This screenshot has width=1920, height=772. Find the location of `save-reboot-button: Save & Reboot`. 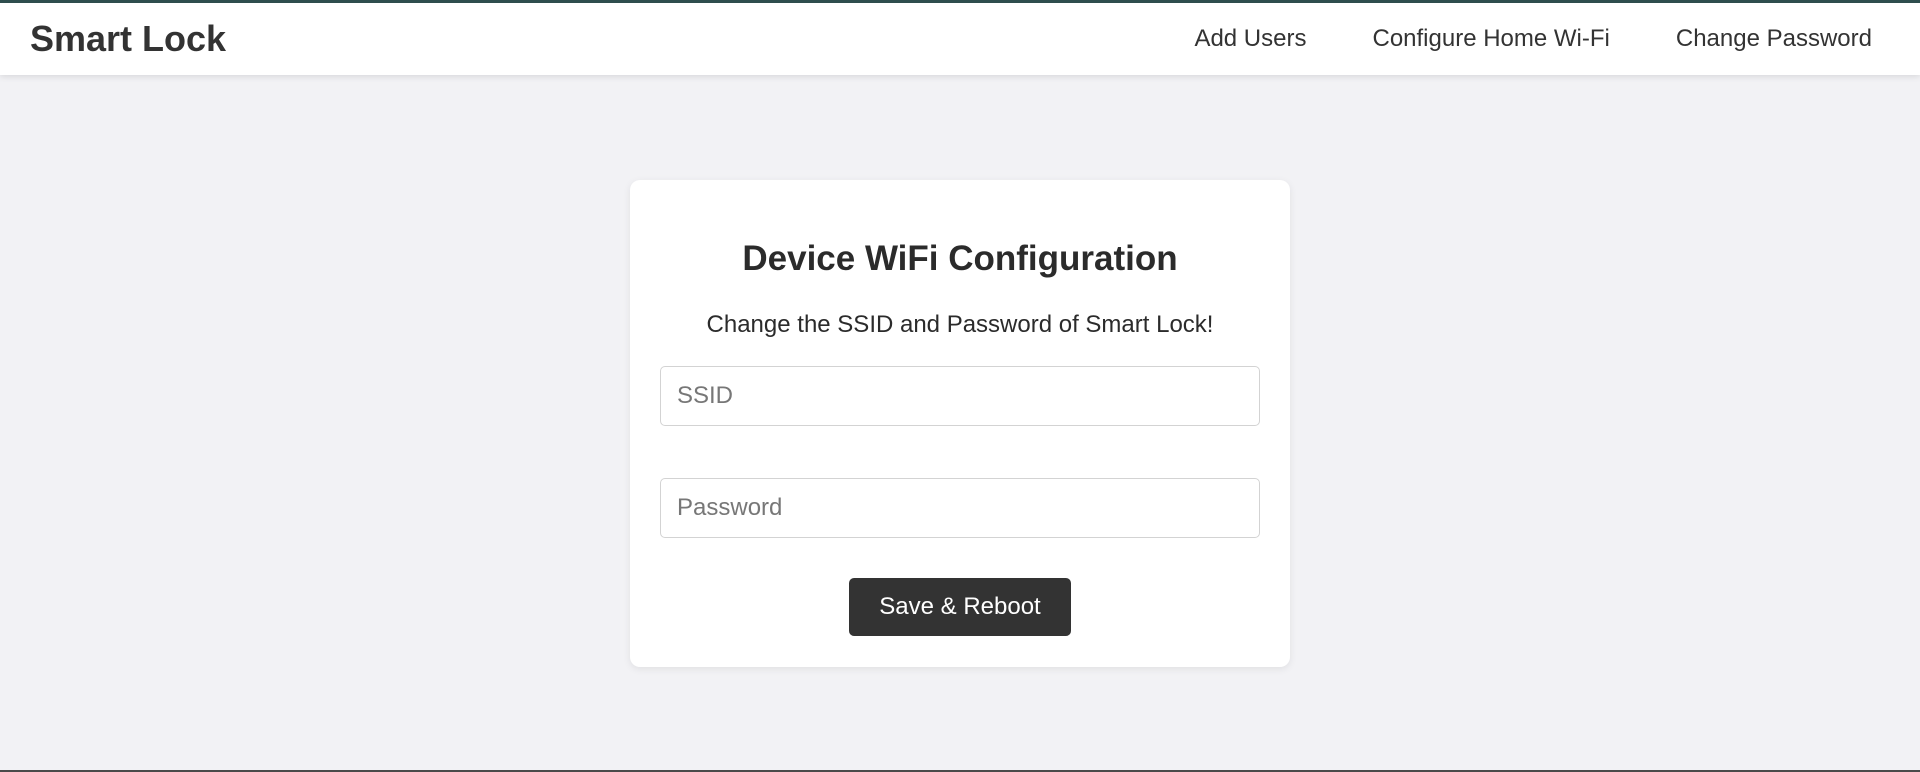

save-reboot-button: Save & Reboot is located at coordinates (960, 607).